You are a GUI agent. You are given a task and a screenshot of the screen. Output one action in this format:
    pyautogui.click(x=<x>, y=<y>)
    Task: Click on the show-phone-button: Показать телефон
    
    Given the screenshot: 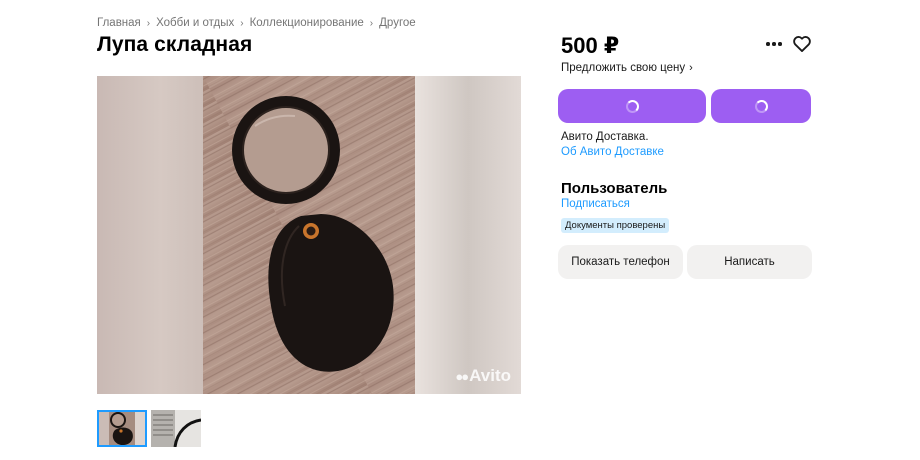 What is the action you would take?
    pyautogui.click(x=620, y=262)
    